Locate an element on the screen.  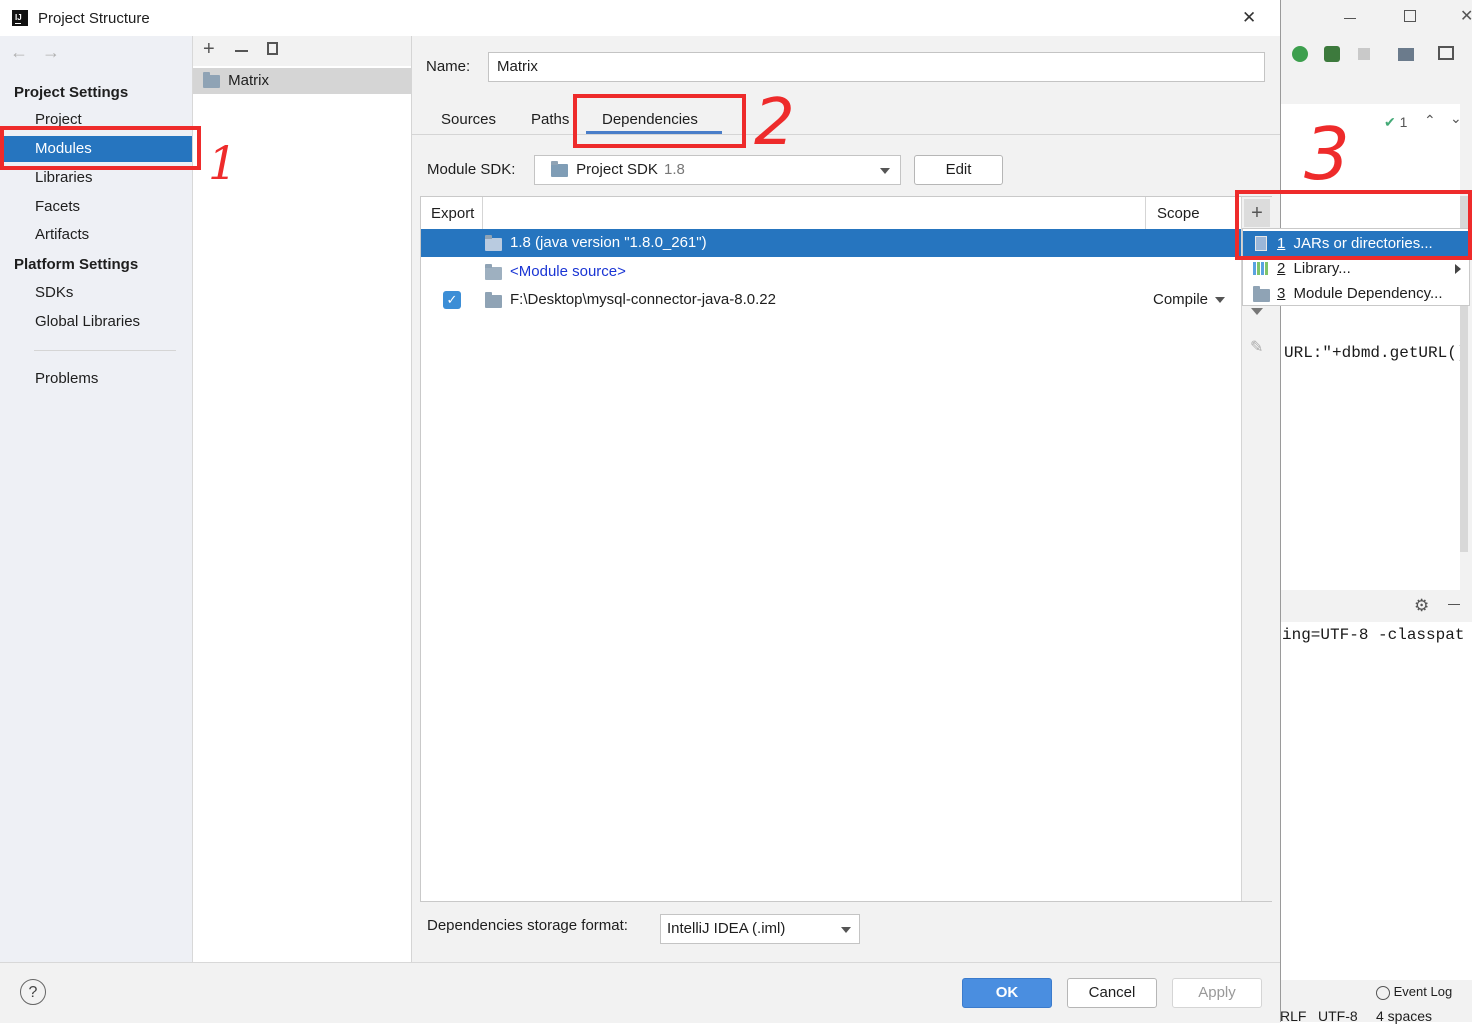
table-row: <Module source> is located at coordinates (831, 272).